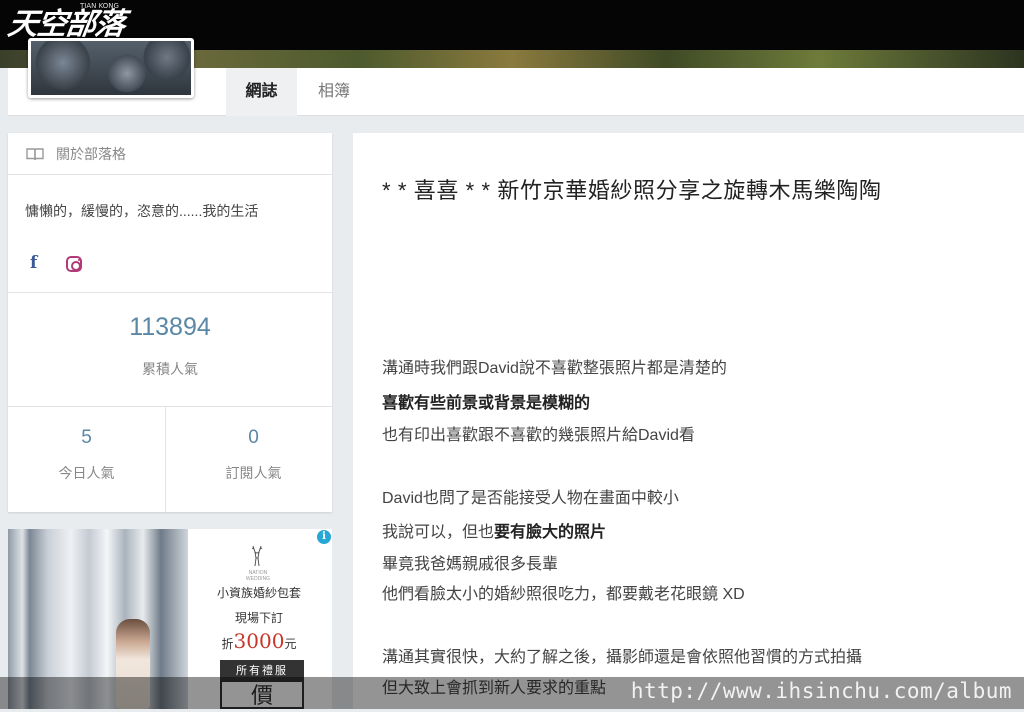 This screenshot has width=1024, height=712. I want to click on facebook-icon: f, so click(37, 263).